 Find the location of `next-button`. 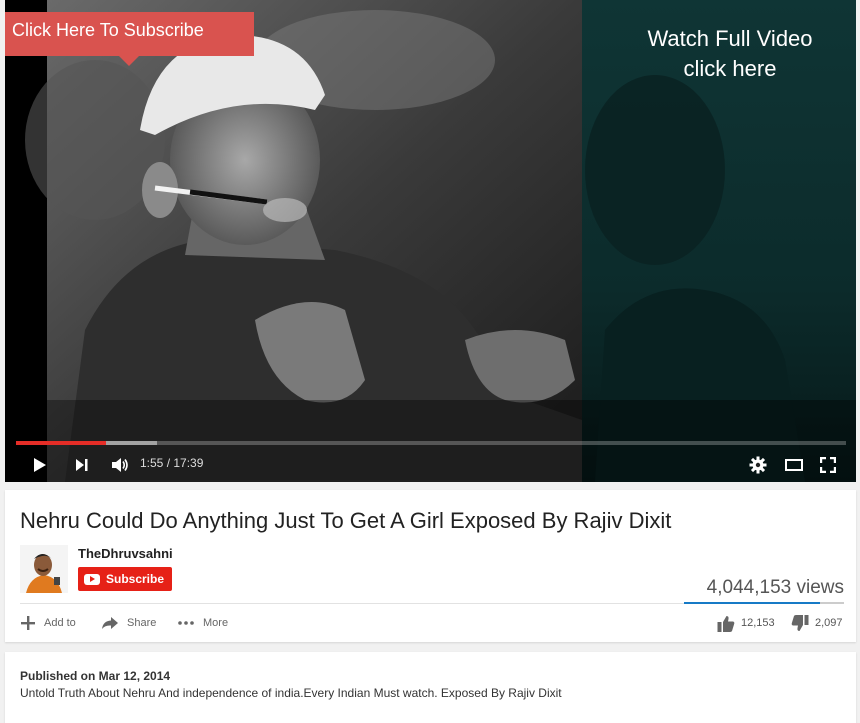

next-button is located at coordinates (82, 465).